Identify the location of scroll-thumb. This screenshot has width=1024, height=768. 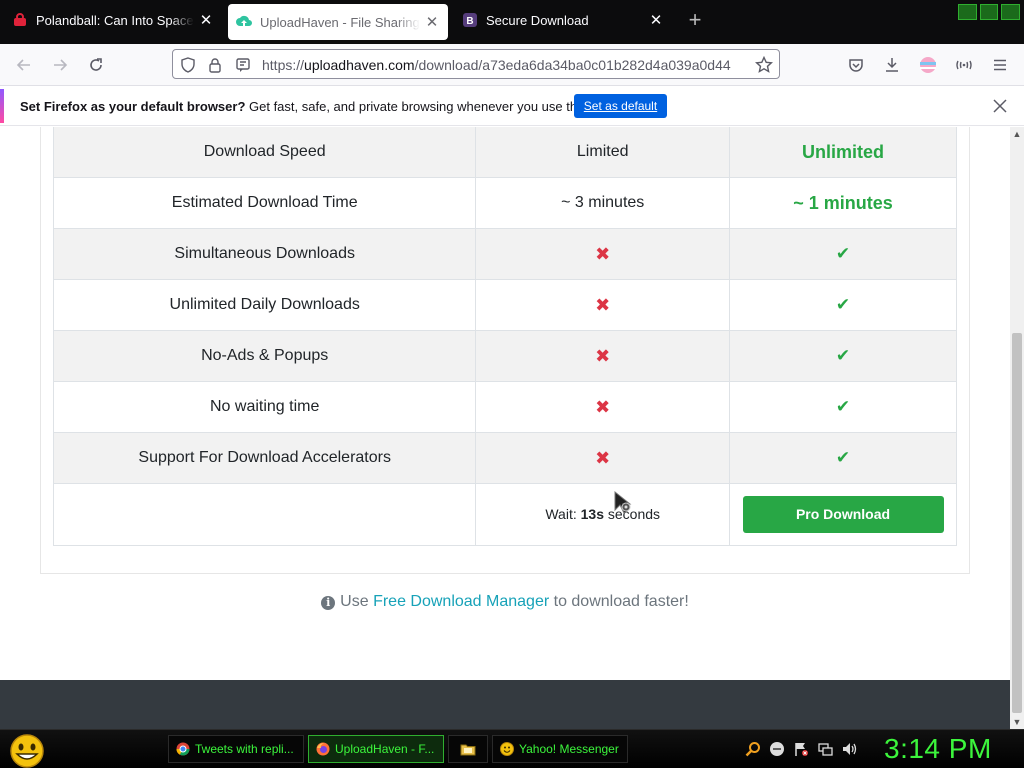
(1017, 523).